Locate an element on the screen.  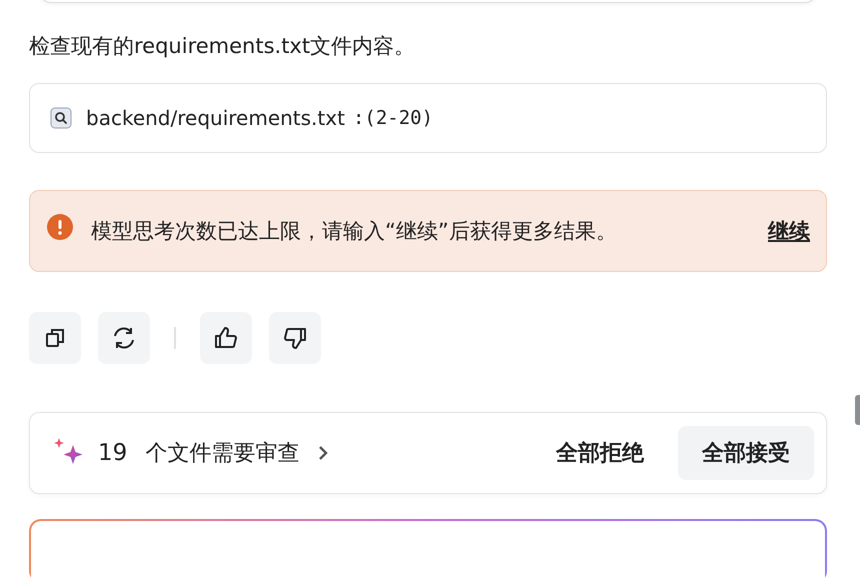
reject-all-button: 全部拒绝 is located at coordinates (600, 453).